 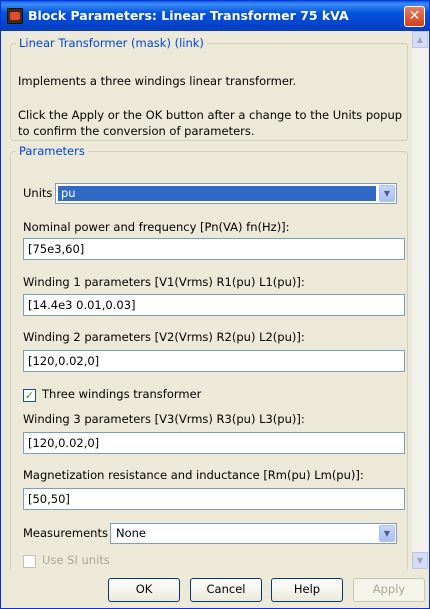 I want to click on winding3-field: [120,0.02,0], so click(x=214, y=443).